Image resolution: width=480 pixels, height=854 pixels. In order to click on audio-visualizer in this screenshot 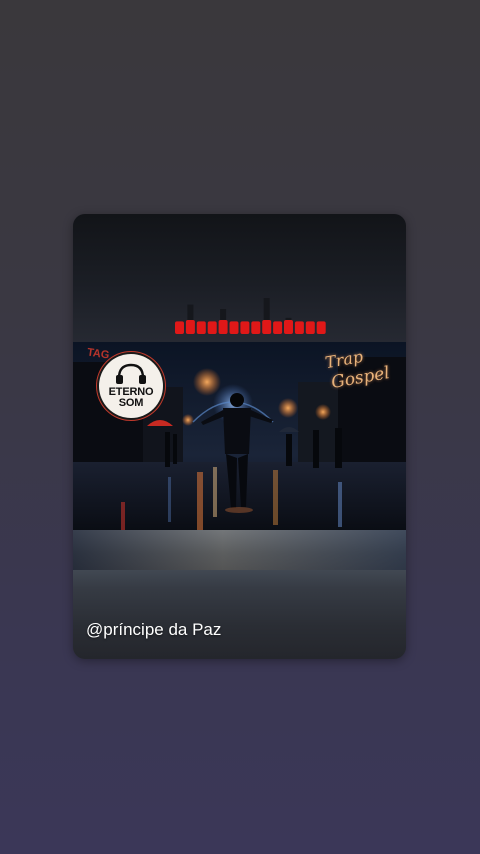, I will do `click(250, 316)`.